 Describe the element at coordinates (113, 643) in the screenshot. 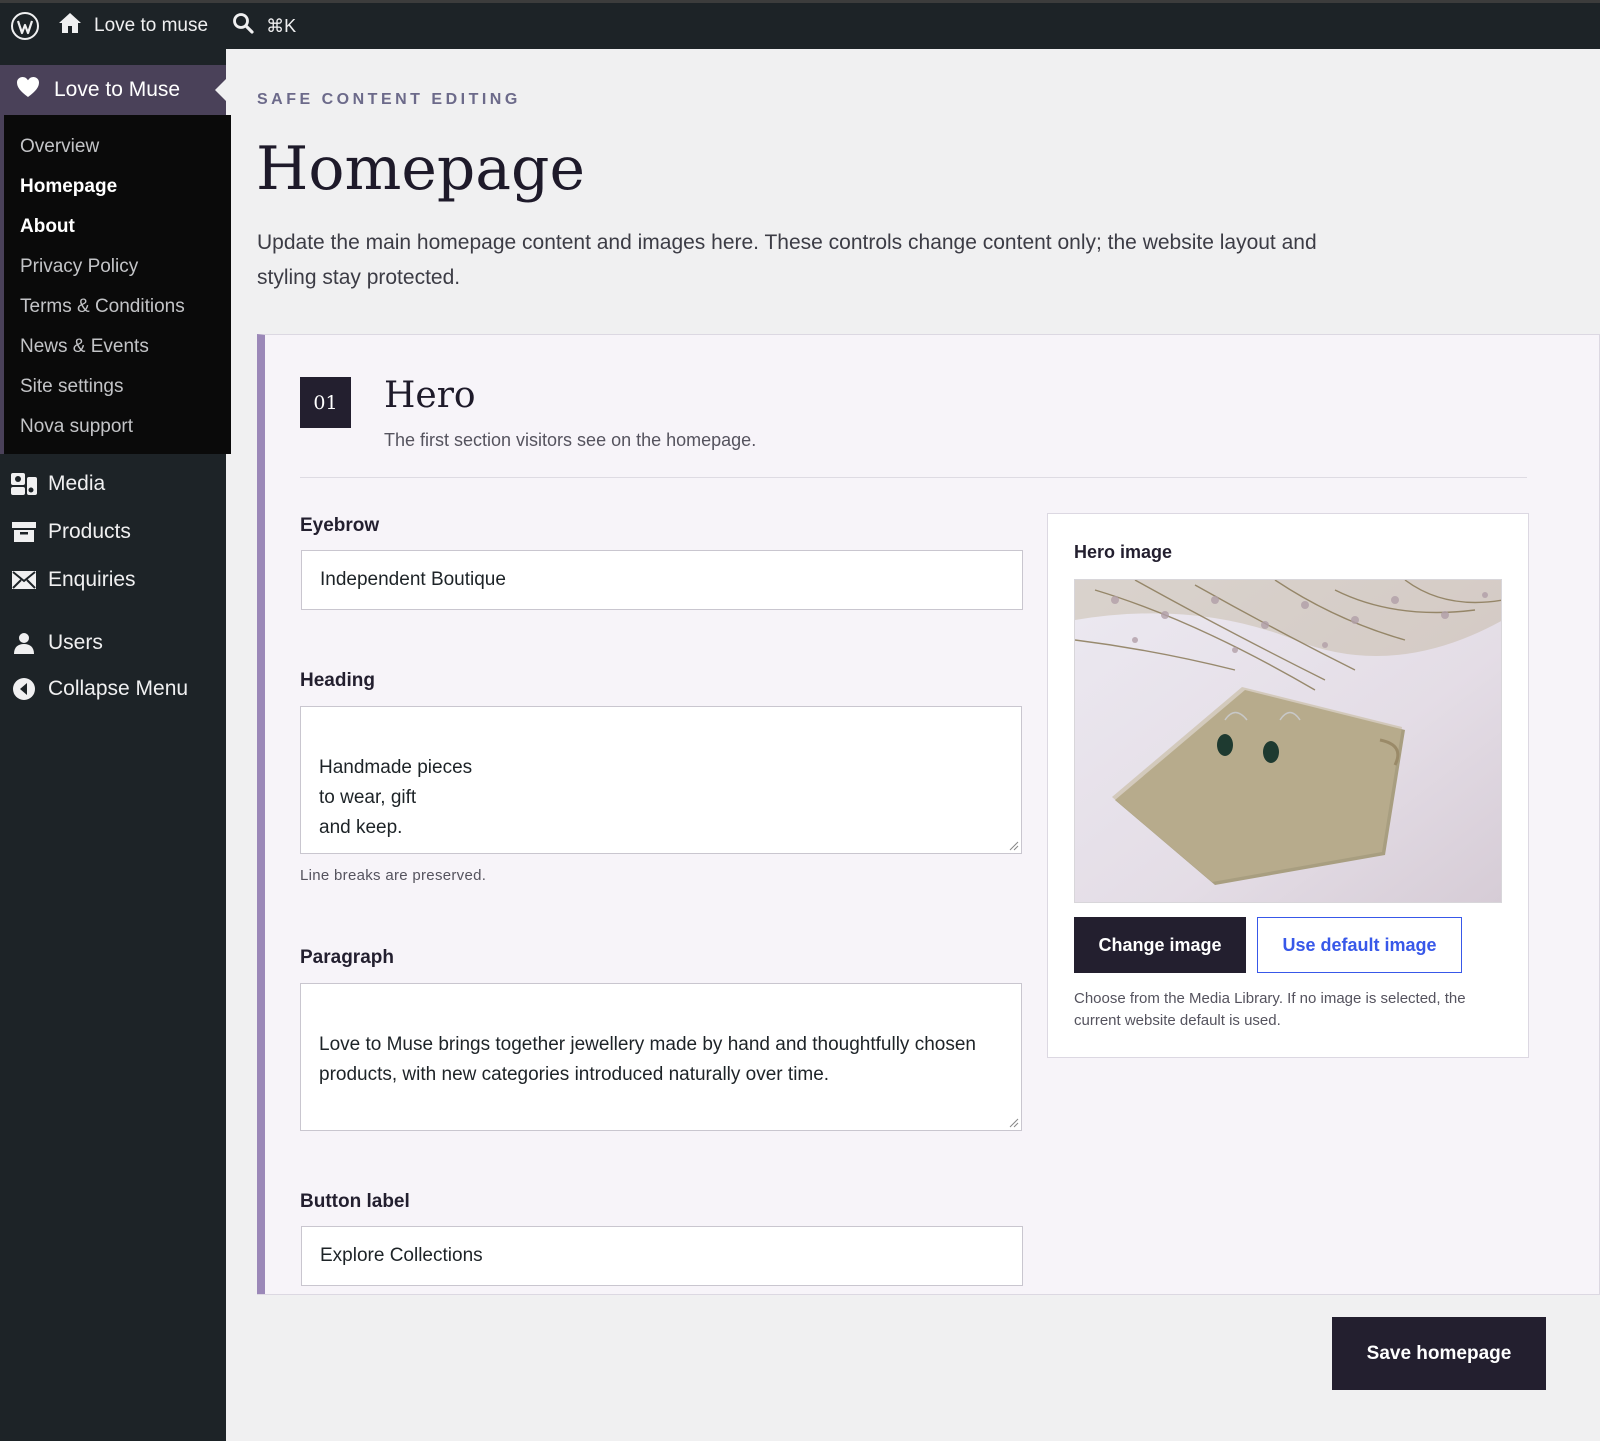

I see `sidebar-item-users: Users` at that location.